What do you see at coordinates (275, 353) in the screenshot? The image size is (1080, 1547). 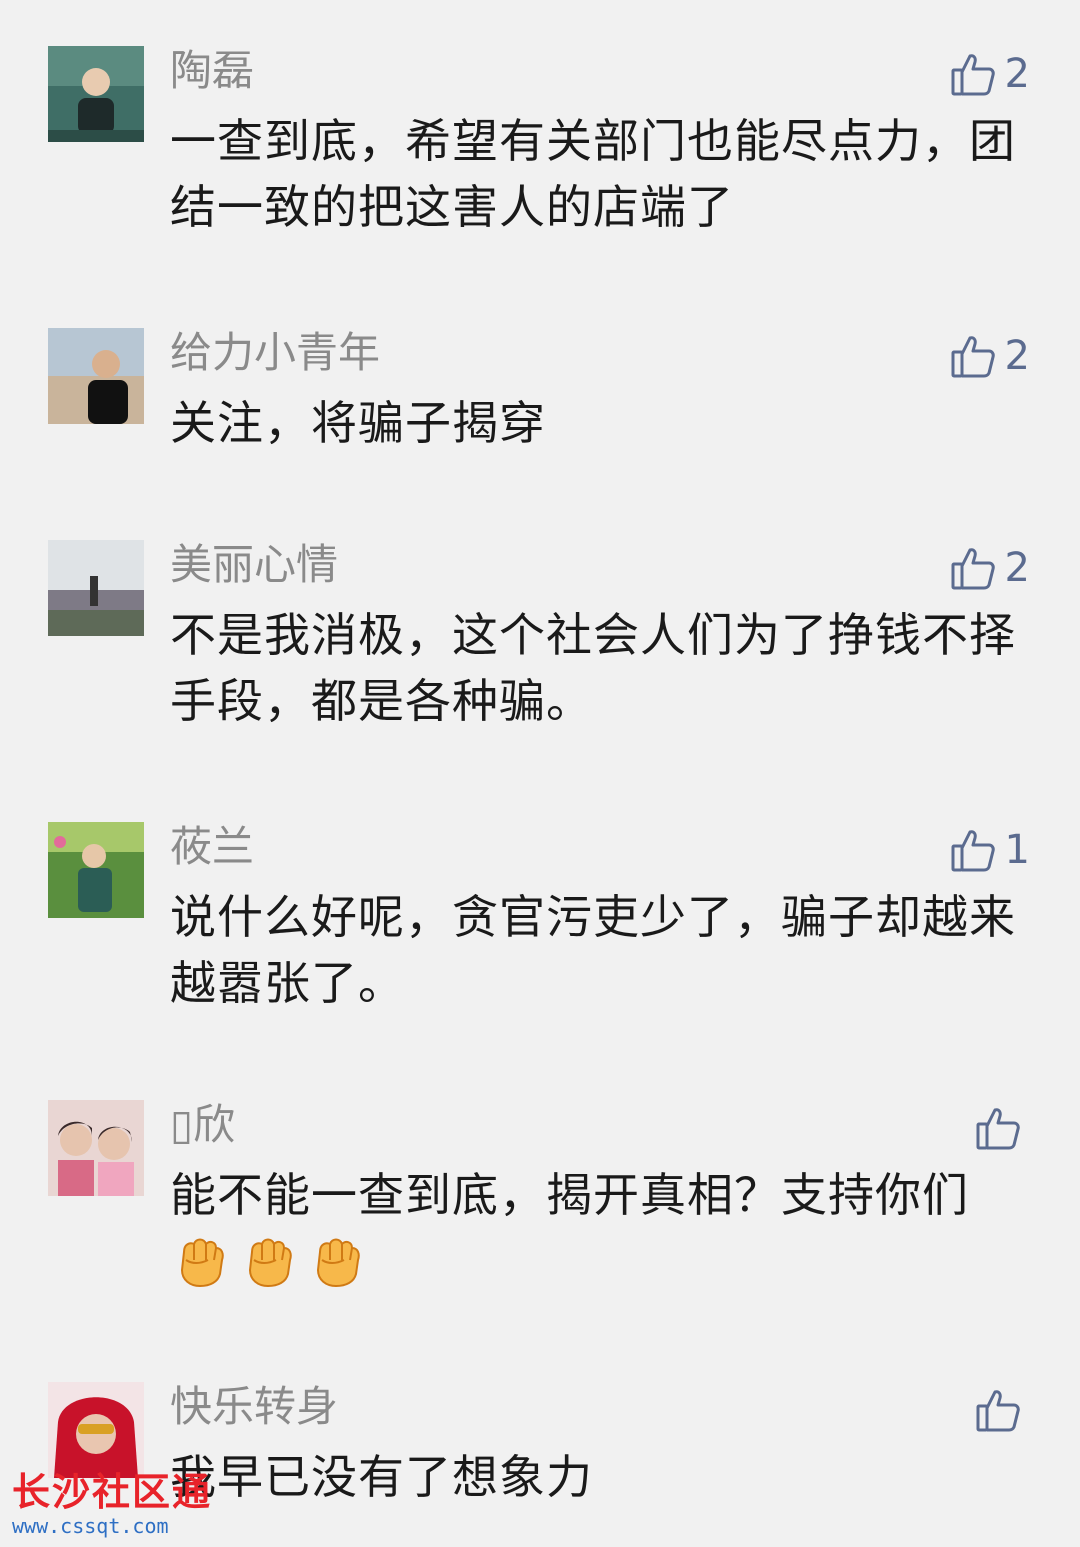 I see `commenter-name: 给力小青年` at bounding box center [275, 353].